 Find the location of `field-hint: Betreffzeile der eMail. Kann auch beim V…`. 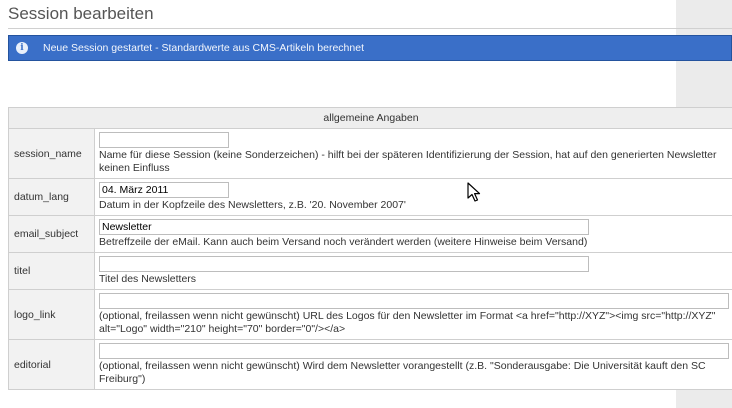

field-hint: Betreffzeile der eMail. Kann auch beim V… is located at coordinates (343, 242).